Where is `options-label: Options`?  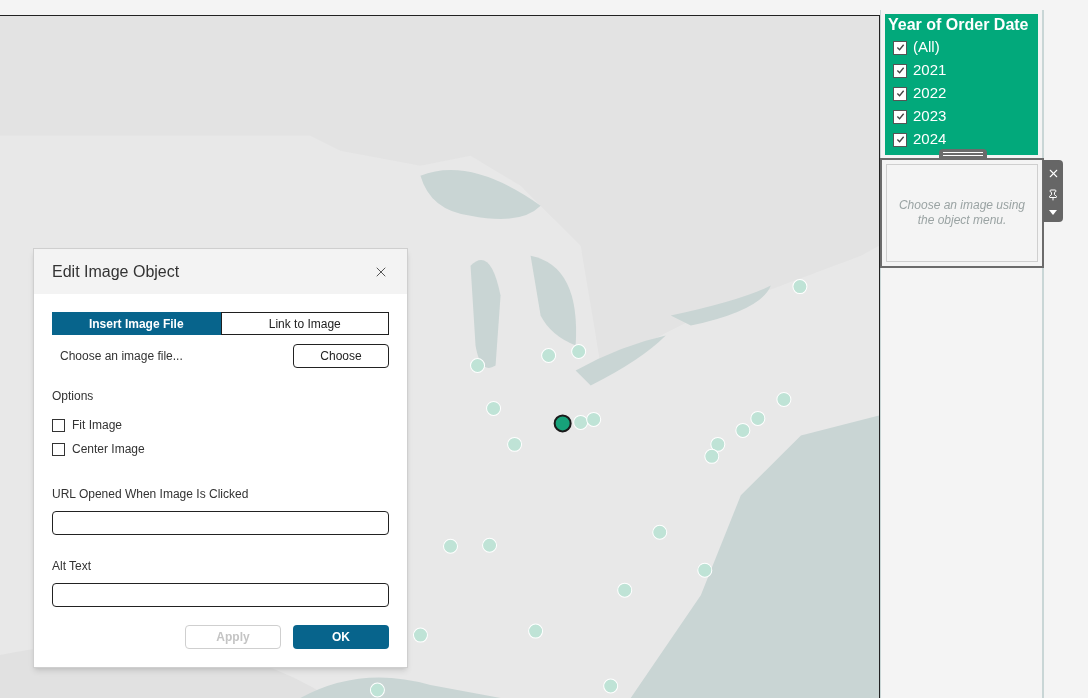
options-label: Options is located at coordinates (73, 396).